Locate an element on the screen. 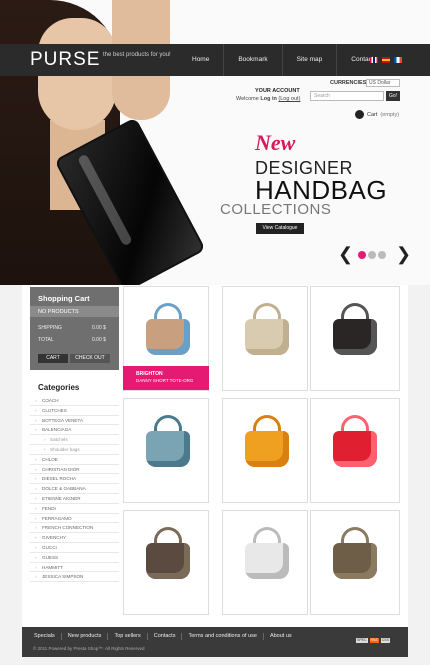  category-item: BALENCIAGA is located at coordinates (74, 430).